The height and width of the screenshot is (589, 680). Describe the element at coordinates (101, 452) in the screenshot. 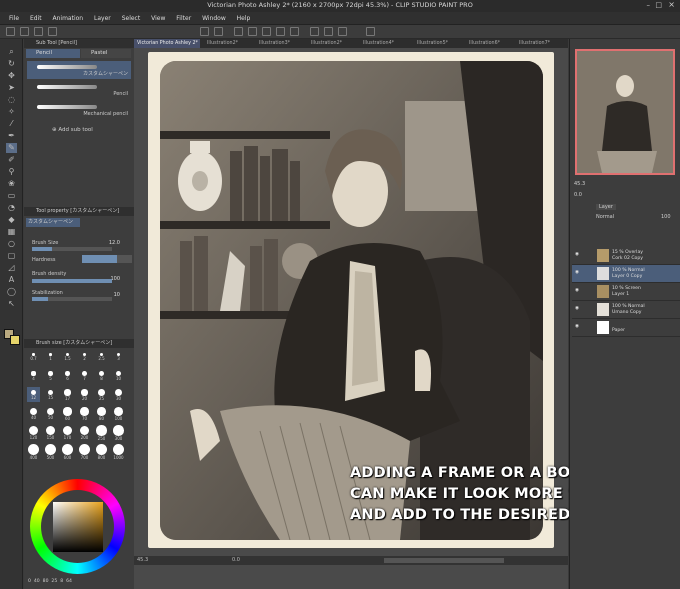

I see `brush-size-preset: 800` at that location.